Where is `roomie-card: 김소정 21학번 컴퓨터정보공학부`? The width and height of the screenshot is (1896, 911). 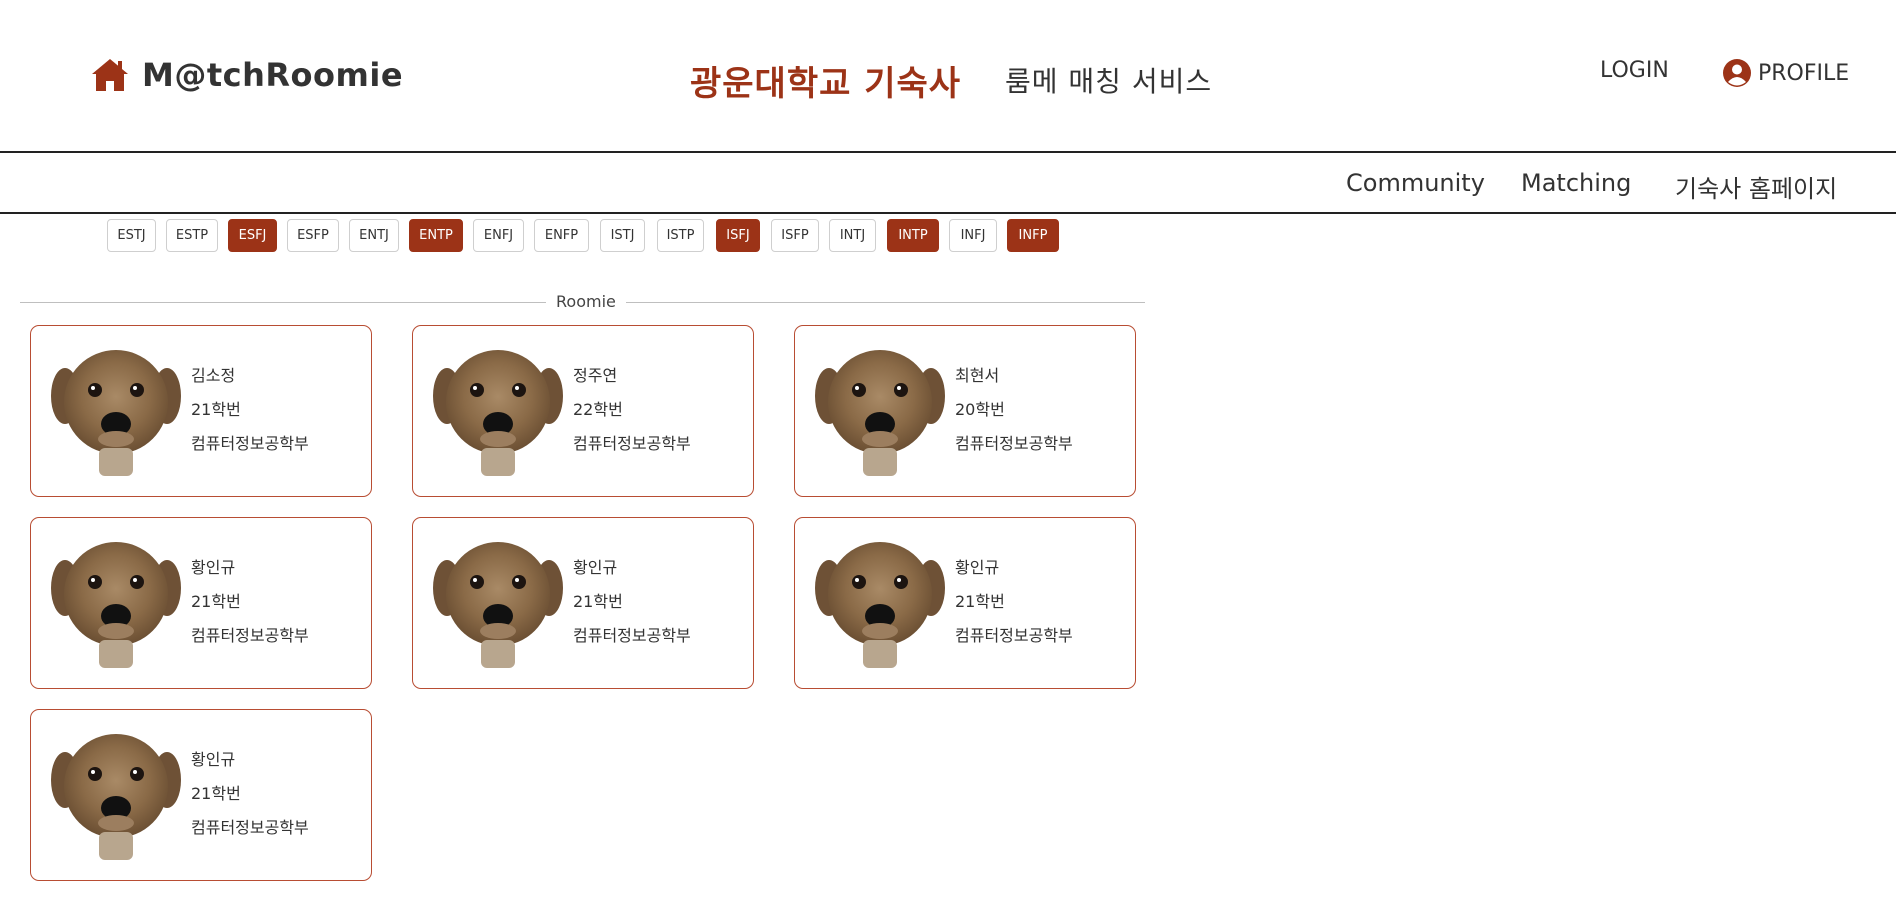 roomie-card: 김소정 21학번 컴퓨터정보공학부 is located at coordinates (201, 411).